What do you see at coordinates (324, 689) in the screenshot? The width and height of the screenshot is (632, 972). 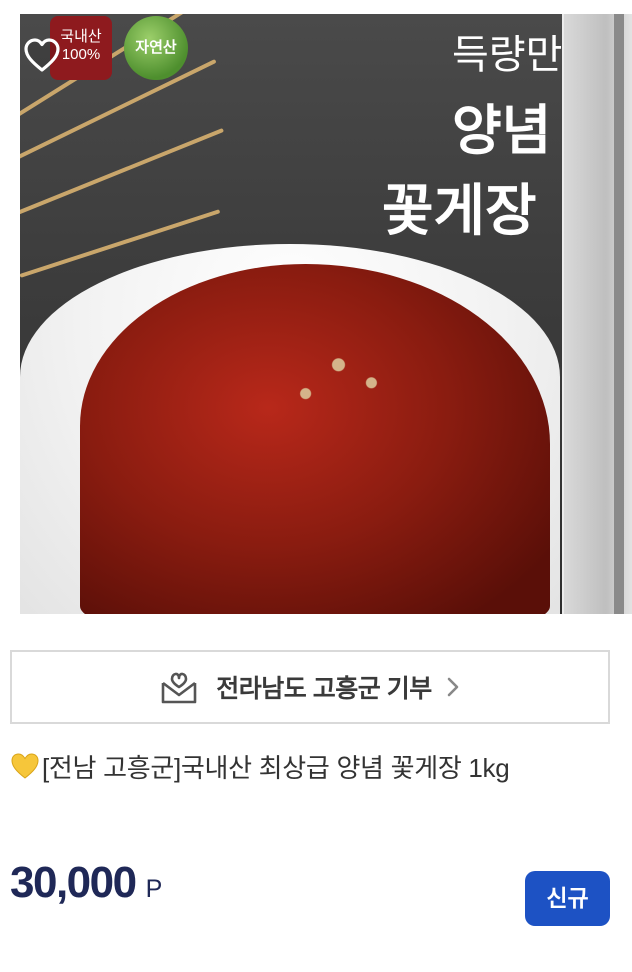 I see `donation-label: 전라남도 고흥군 기부` at bounding box center [324, 689].